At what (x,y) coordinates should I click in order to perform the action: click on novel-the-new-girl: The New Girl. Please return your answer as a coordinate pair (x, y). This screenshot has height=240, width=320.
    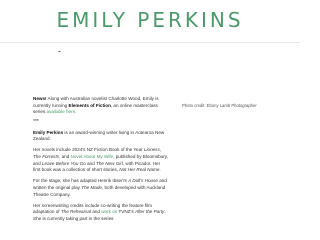
    Looking at the image, I should click on (109, 163).